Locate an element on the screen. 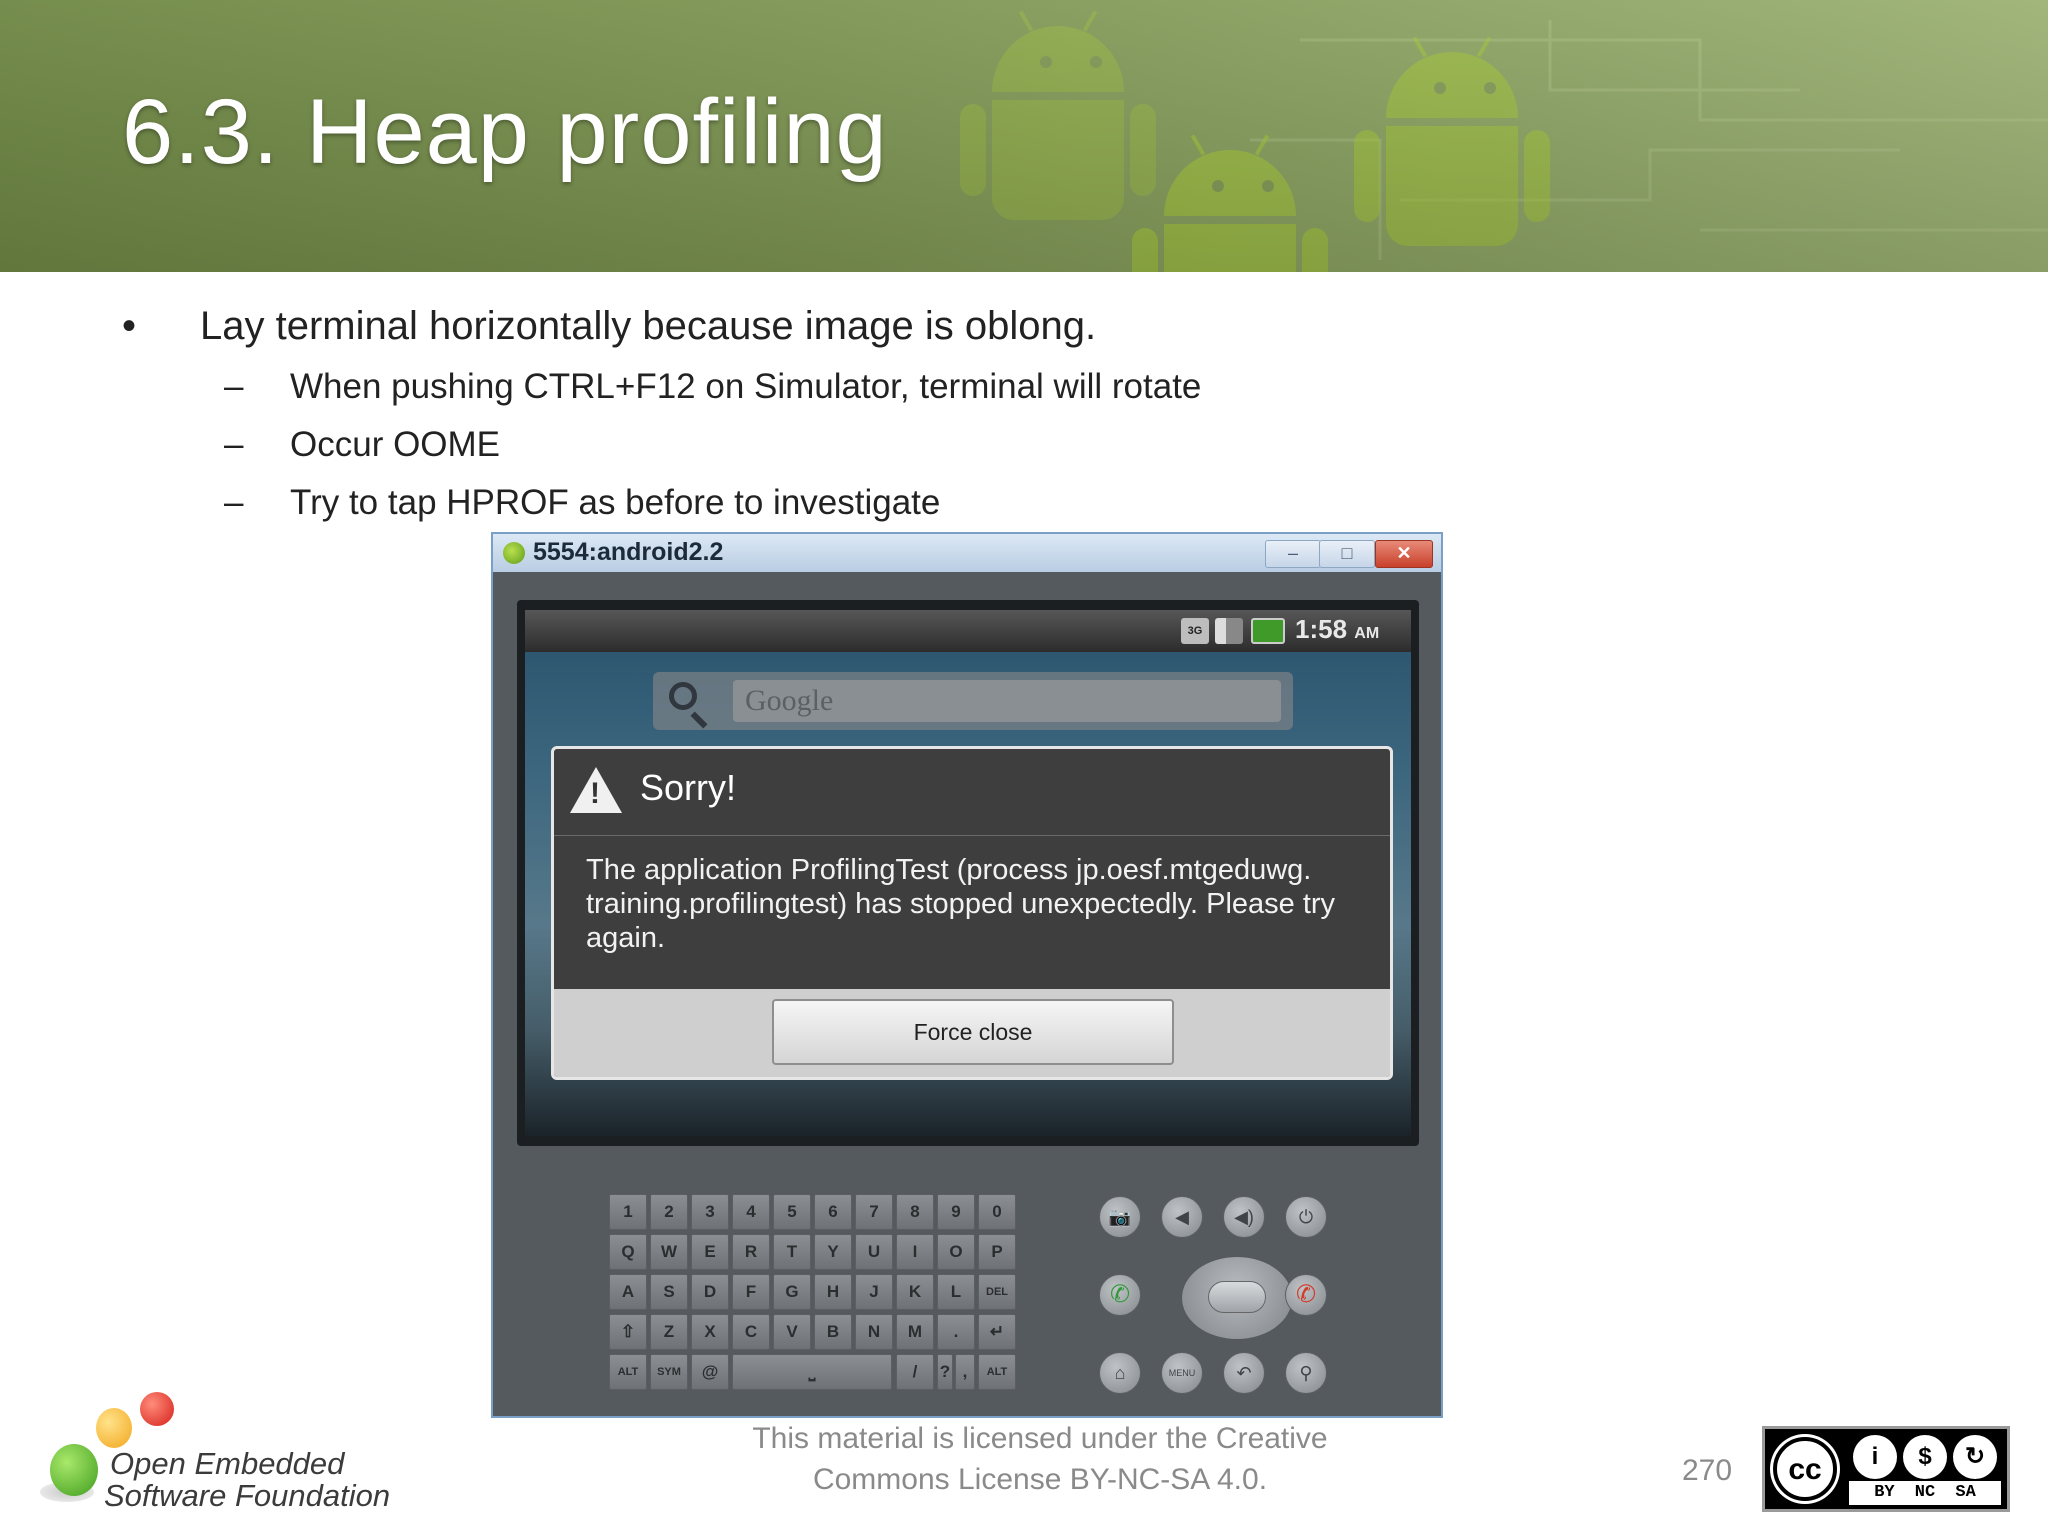 The height and width of the screenshot is (1536, 2048). key: 5 is located at coordinates (792, 1212).